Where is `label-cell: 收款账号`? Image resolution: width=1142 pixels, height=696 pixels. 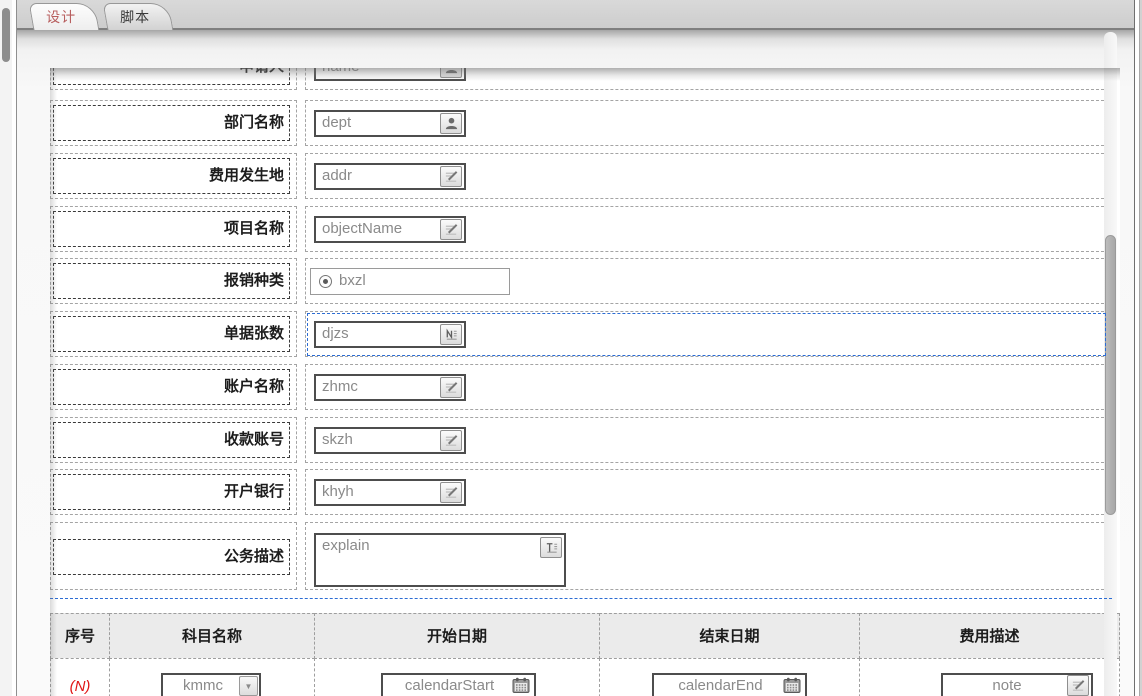
label-cell: 收款账号 is located at coordinates (173, 440).